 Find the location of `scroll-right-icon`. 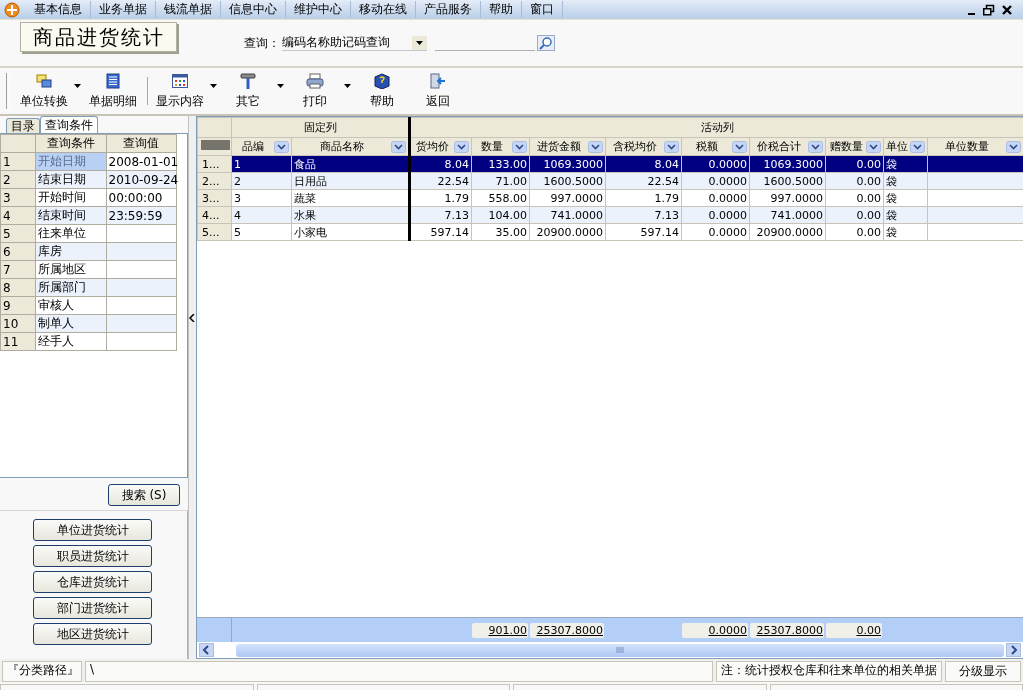

scroll-right-icon is located at coordinates (1013, 650).